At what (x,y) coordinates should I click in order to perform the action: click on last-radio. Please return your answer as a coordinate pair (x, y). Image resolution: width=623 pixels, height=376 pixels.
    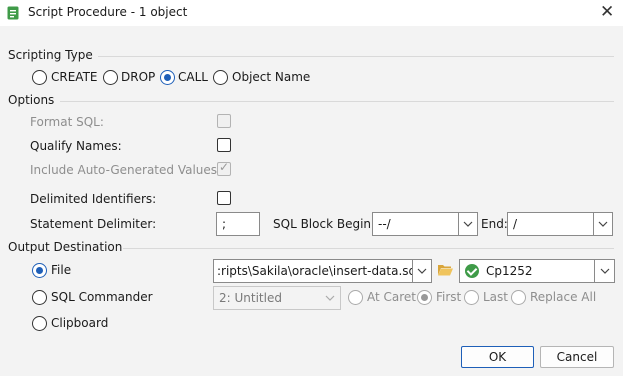
    Looking at the image, I should click on (471, 297).